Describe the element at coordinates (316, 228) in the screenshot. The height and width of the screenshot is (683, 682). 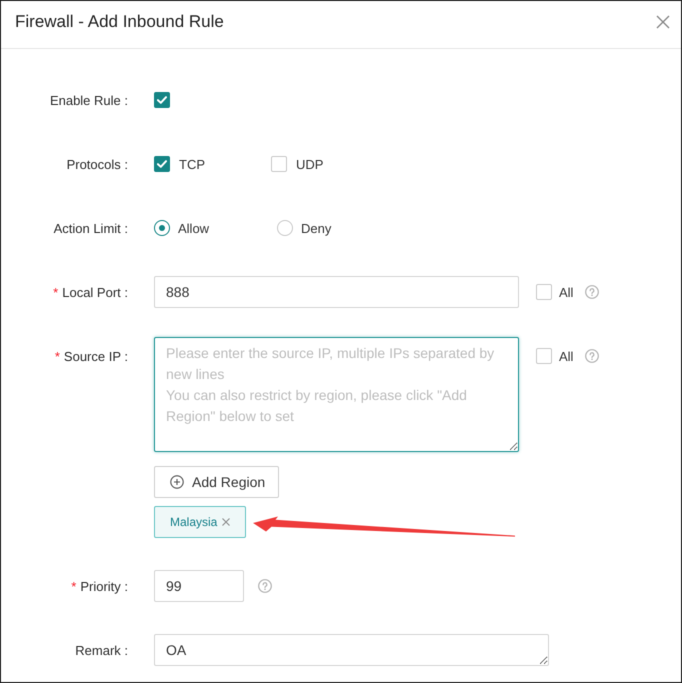
I see `option-label: Deny` at that location.